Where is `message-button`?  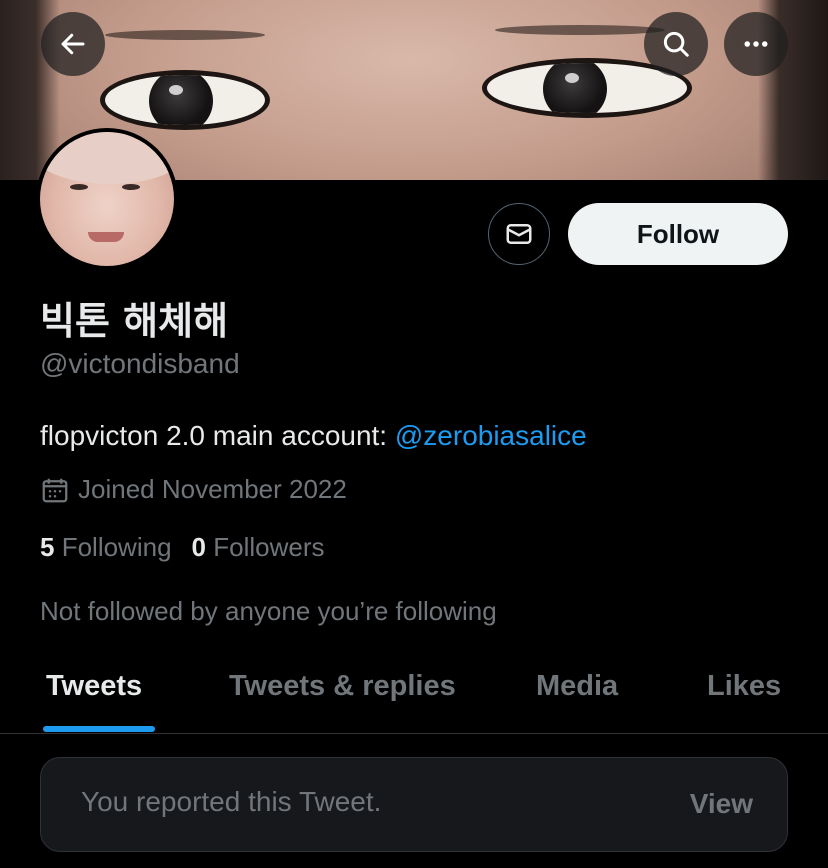 message-button is located at coordinates (519, 234).